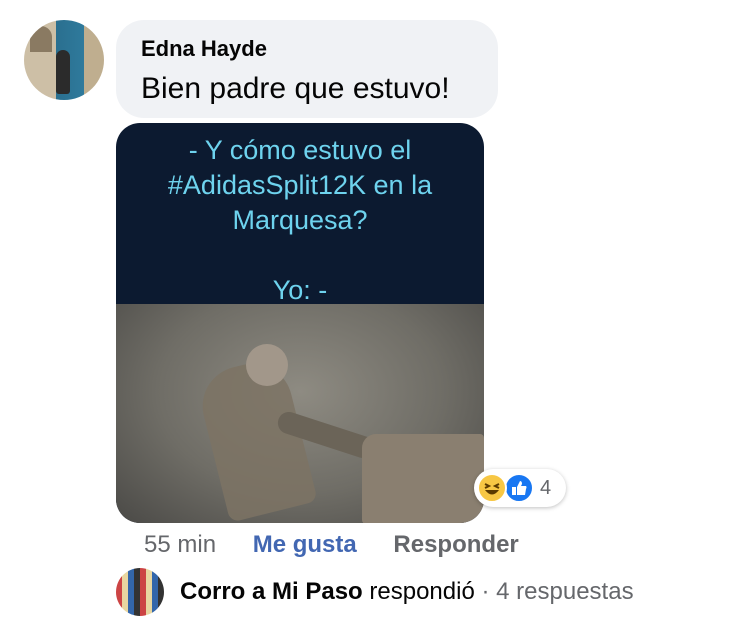 The height and width of the screenshot is (623, 750). I want to click on like-thumb-icon, so click(519, 488).